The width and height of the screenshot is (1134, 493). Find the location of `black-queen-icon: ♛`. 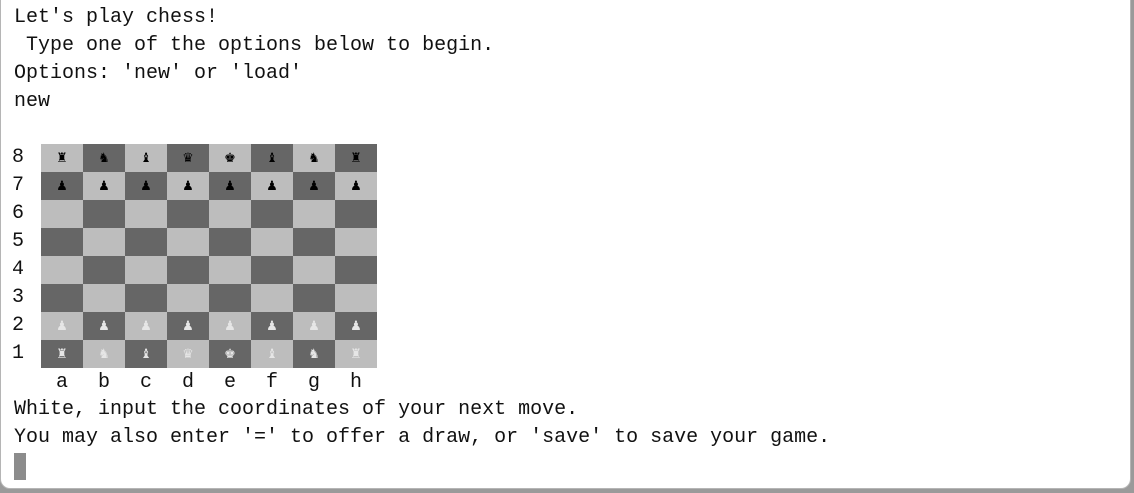

black-queen-icon: ♛ is located at coordinates (188, 158).